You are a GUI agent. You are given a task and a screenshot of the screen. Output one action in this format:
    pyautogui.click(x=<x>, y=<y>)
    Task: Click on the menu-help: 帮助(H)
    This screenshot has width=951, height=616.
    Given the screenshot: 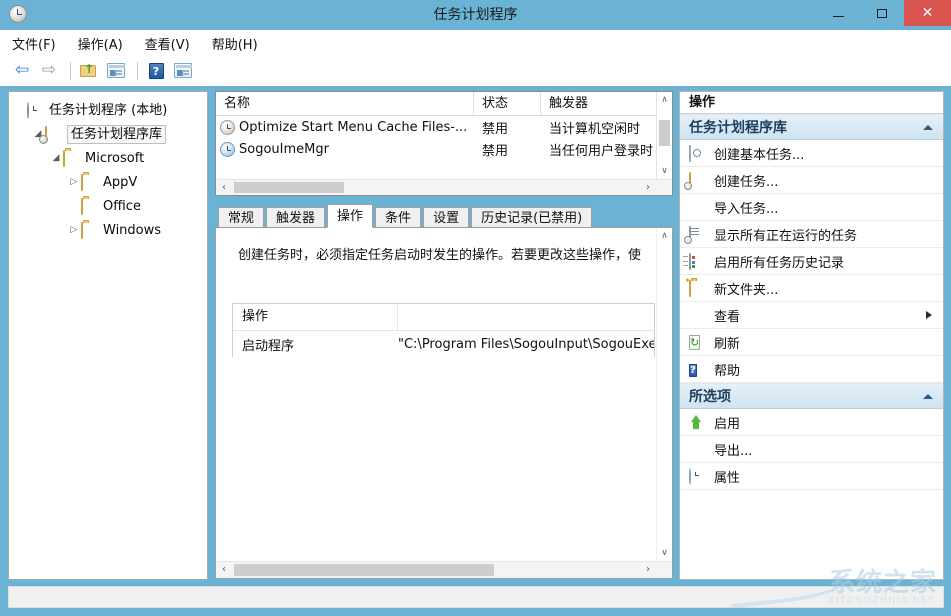 What is the action you would take?
    pyautogui.click(x=240, y=43)
    